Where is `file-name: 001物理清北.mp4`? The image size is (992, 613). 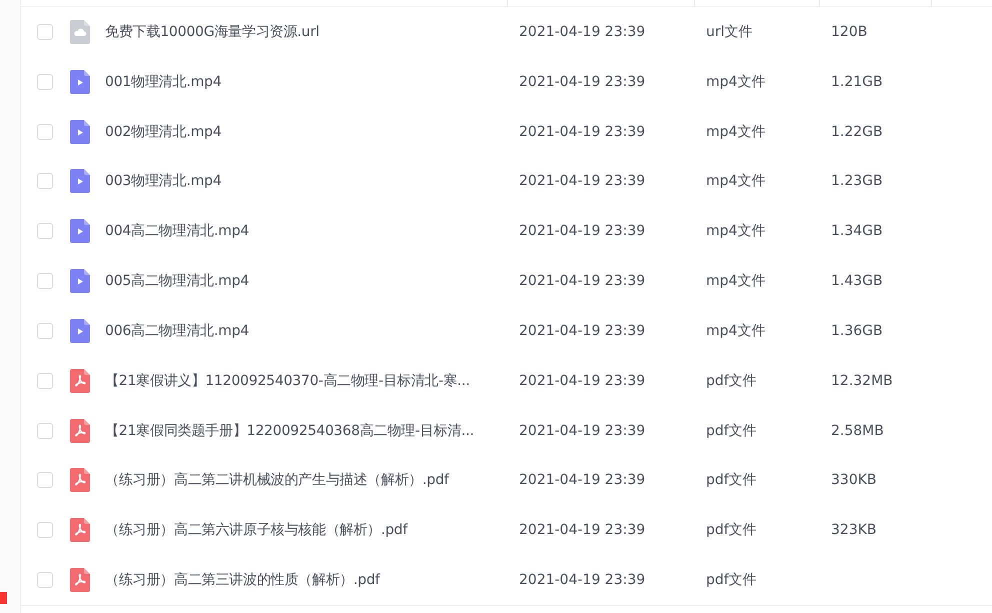
file-name: 001物理清北.mp4 is located at coordinates (163, 82).